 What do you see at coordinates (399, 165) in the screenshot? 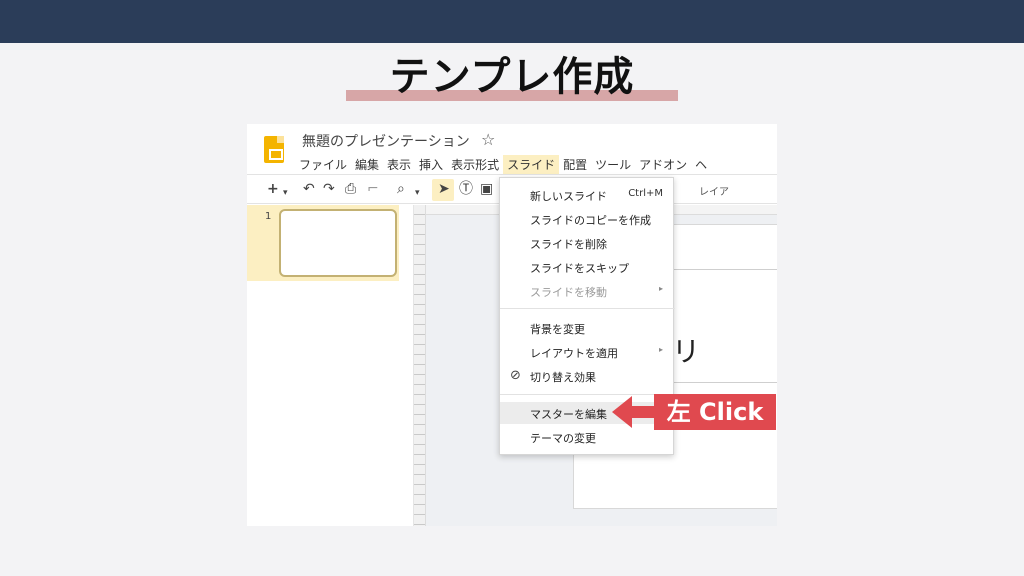
I see `menu-view: 表示` at bounding box center [399, 165].